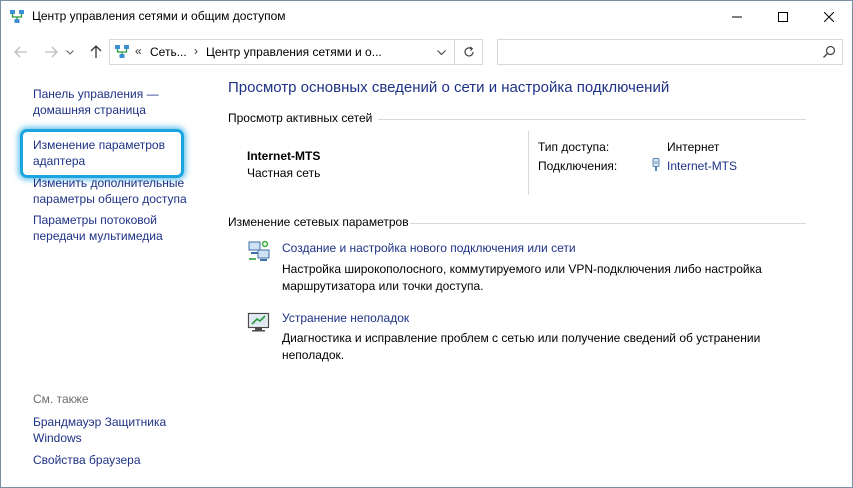 This screenshot has width=853, height=488. I want to click on sidebar-item-label: адаптера, so click(59, 161).